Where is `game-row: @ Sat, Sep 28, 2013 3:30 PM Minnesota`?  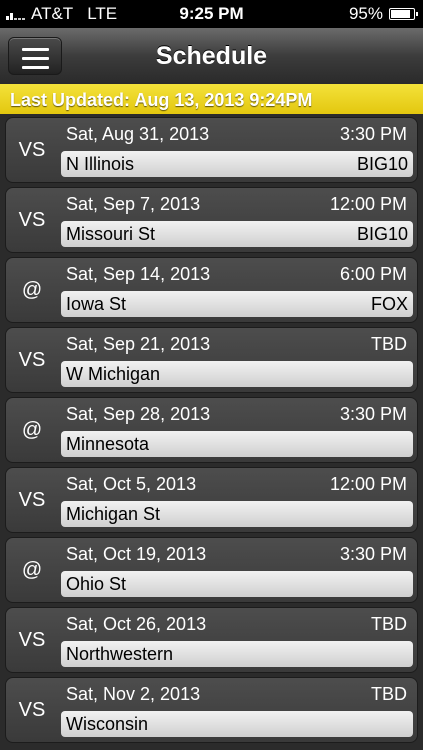
game-row: @ Sat, Sep 28, 2013 3:30 PM Minnesota is located at coordinates (211, 430).